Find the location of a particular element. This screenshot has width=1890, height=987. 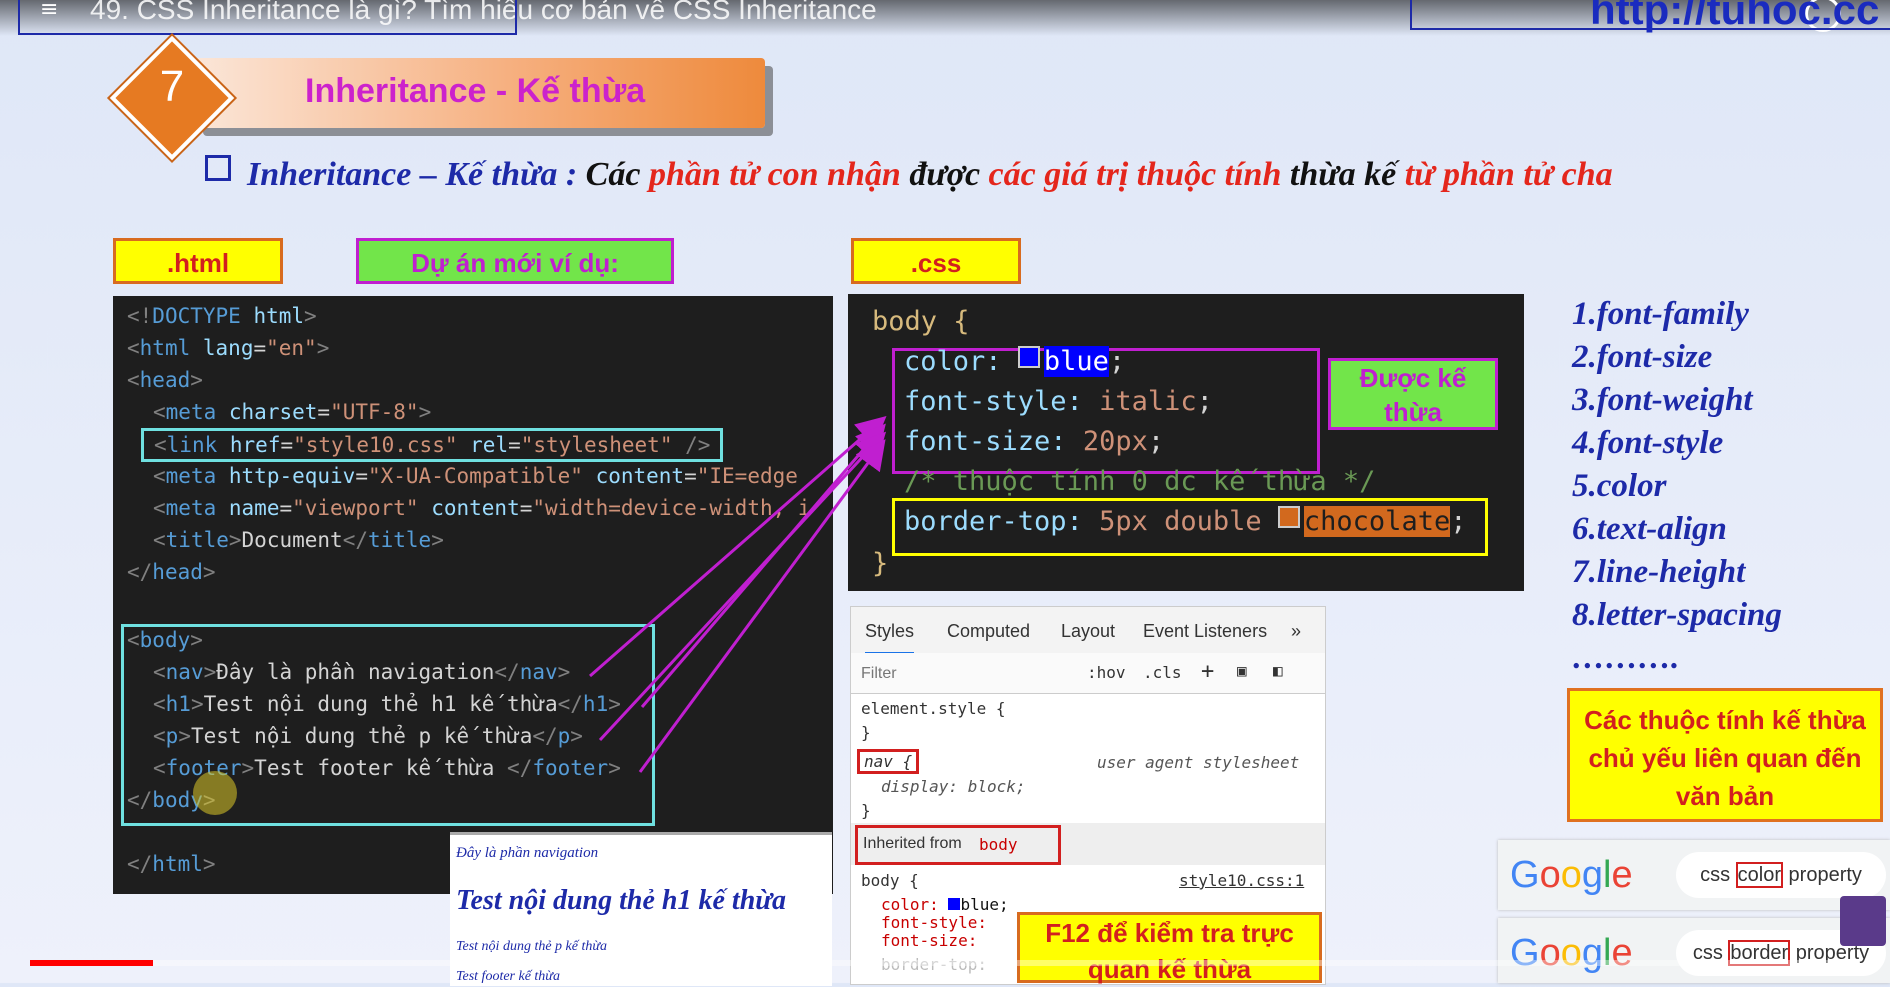

property-item: ………. is located at coordinates (1626, 658).